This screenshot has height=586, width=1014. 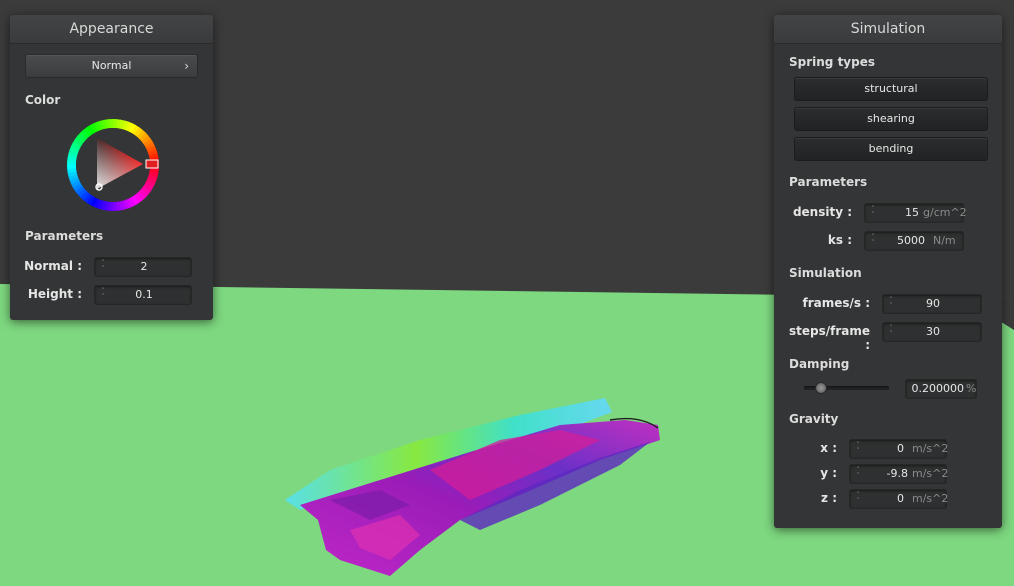 I want to click on simulation-parameters-label: Parameters, so click(x=828, y=182).